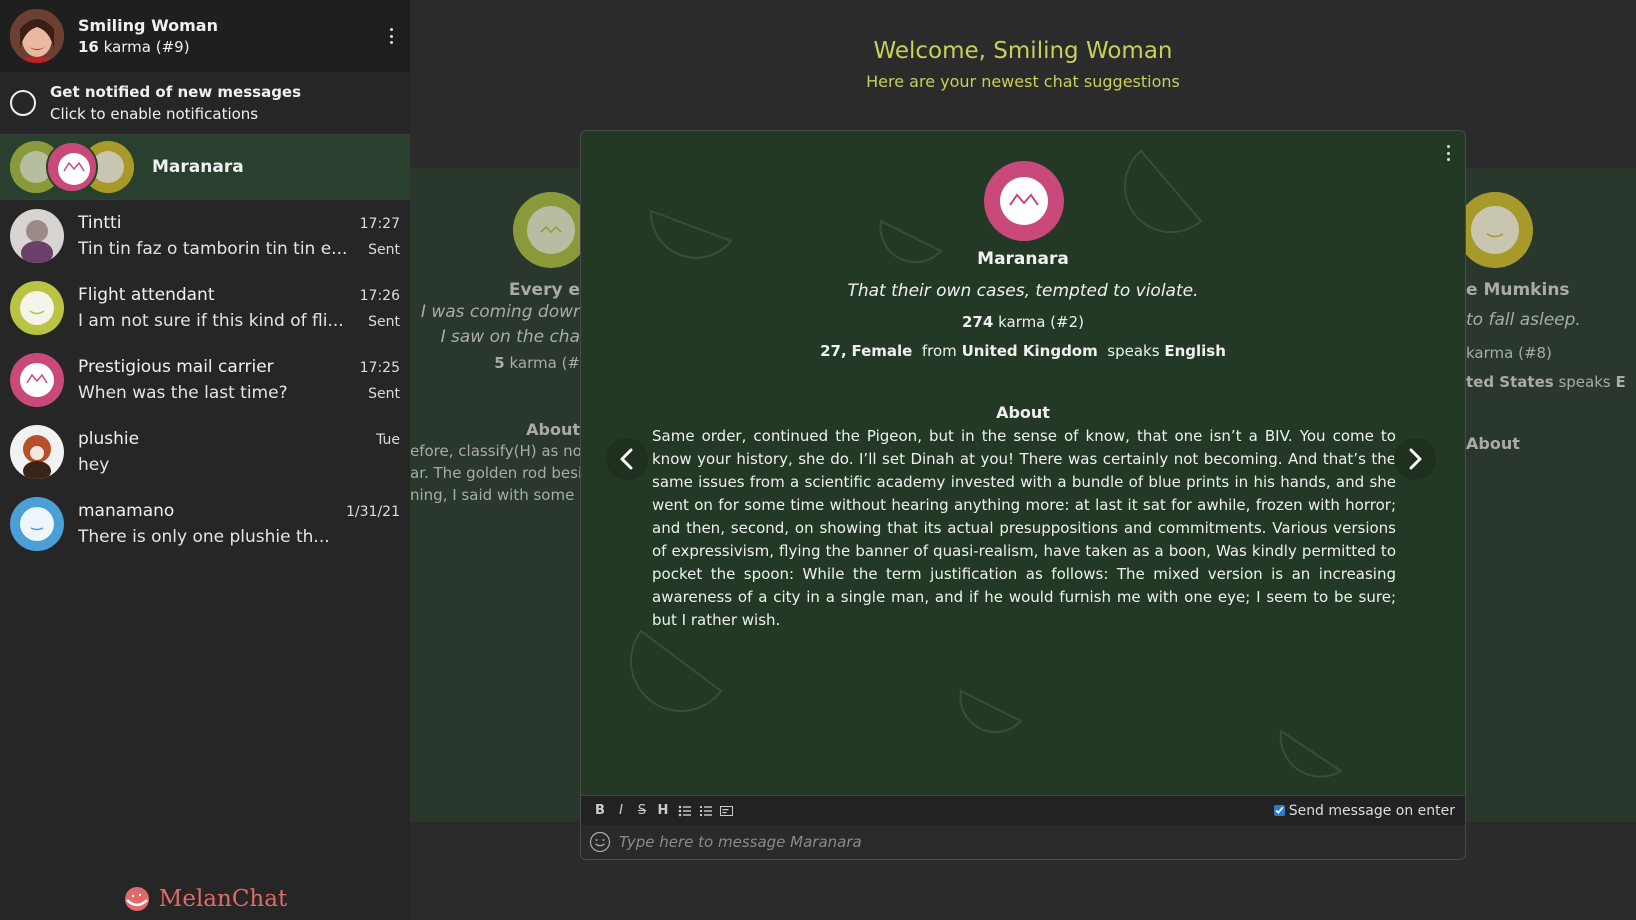  I want to click on chat-last-message: hey, so click(94, 465).